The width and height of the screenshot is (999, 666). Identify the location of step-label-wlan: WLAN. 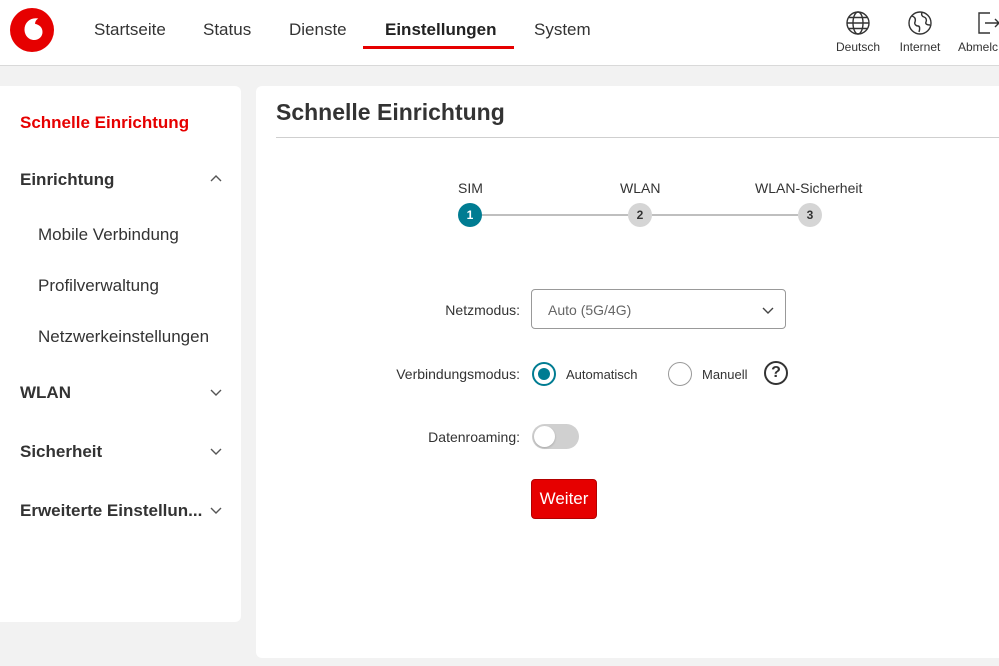
(640, 188).